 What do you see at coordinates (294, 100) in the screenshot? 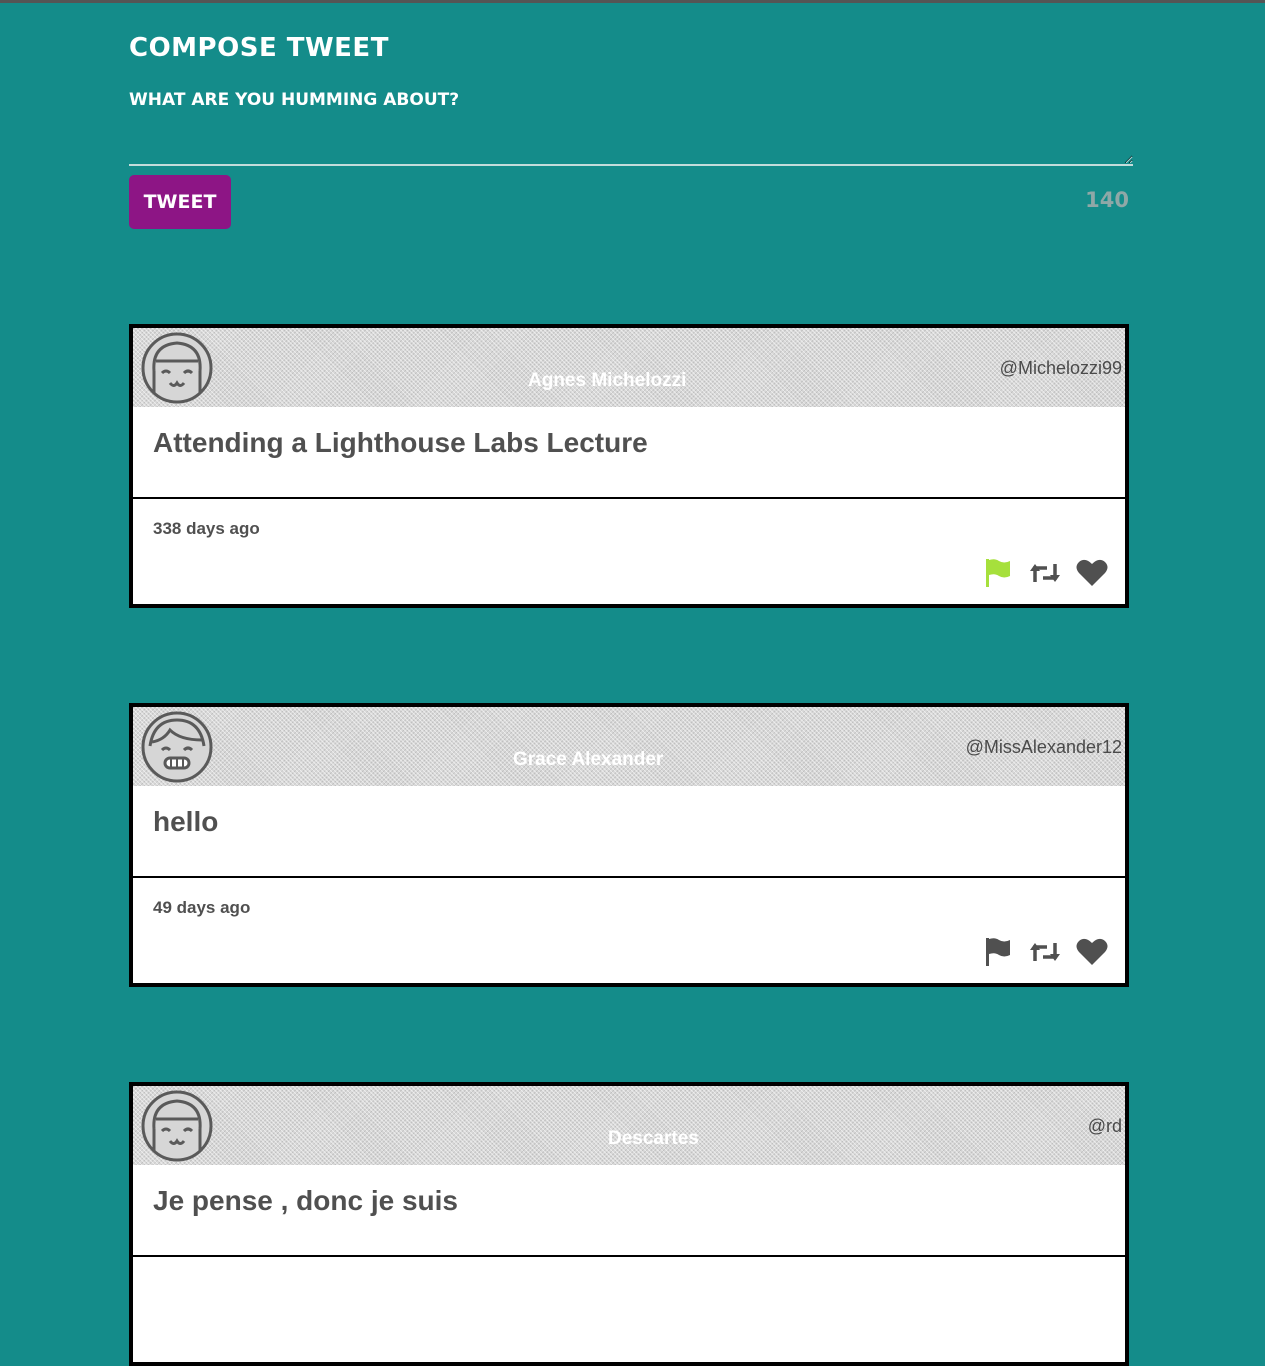
I see `compose-prompt: What are you humming about?` at bounding box center [294, 100].